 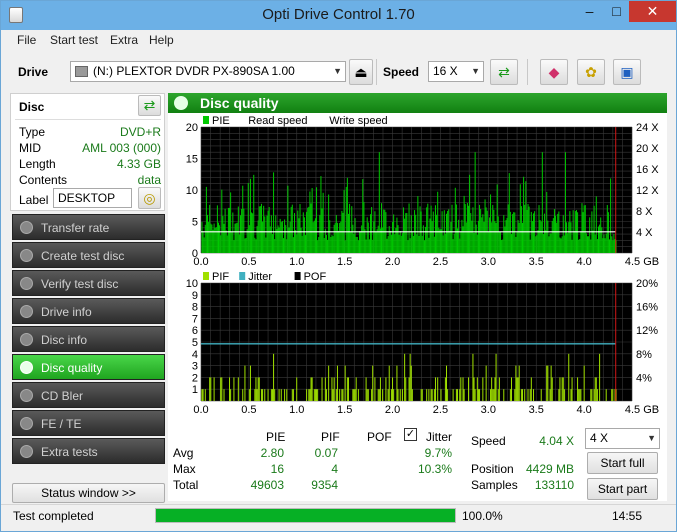 I want to click on nav-verify-test-disc: Verify test disc, so click(x=88, y=283).